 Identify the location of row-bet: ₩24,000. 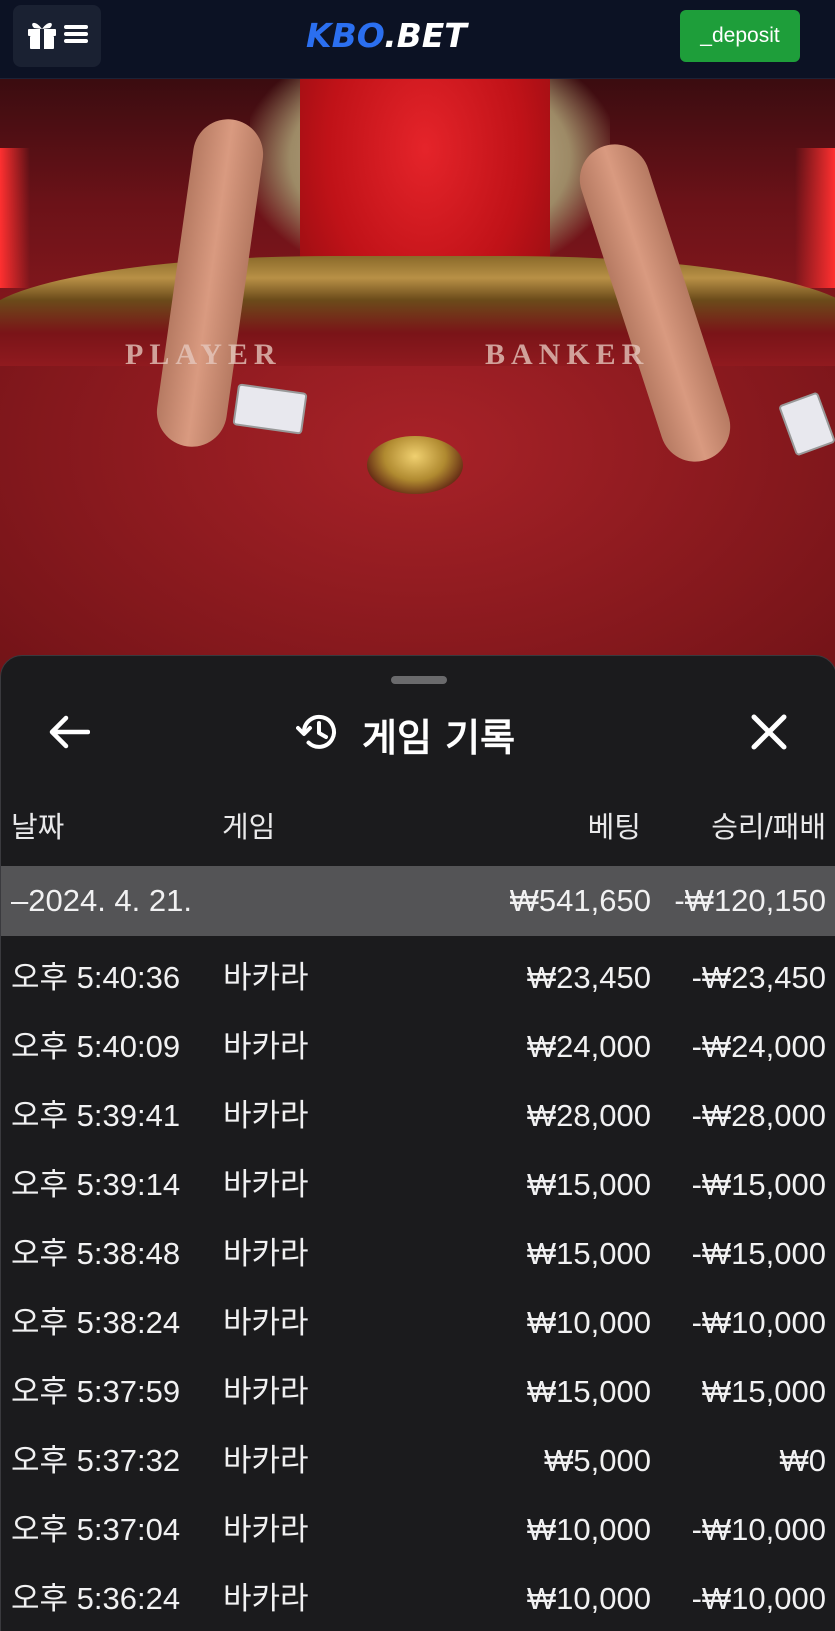
(588, 1046).